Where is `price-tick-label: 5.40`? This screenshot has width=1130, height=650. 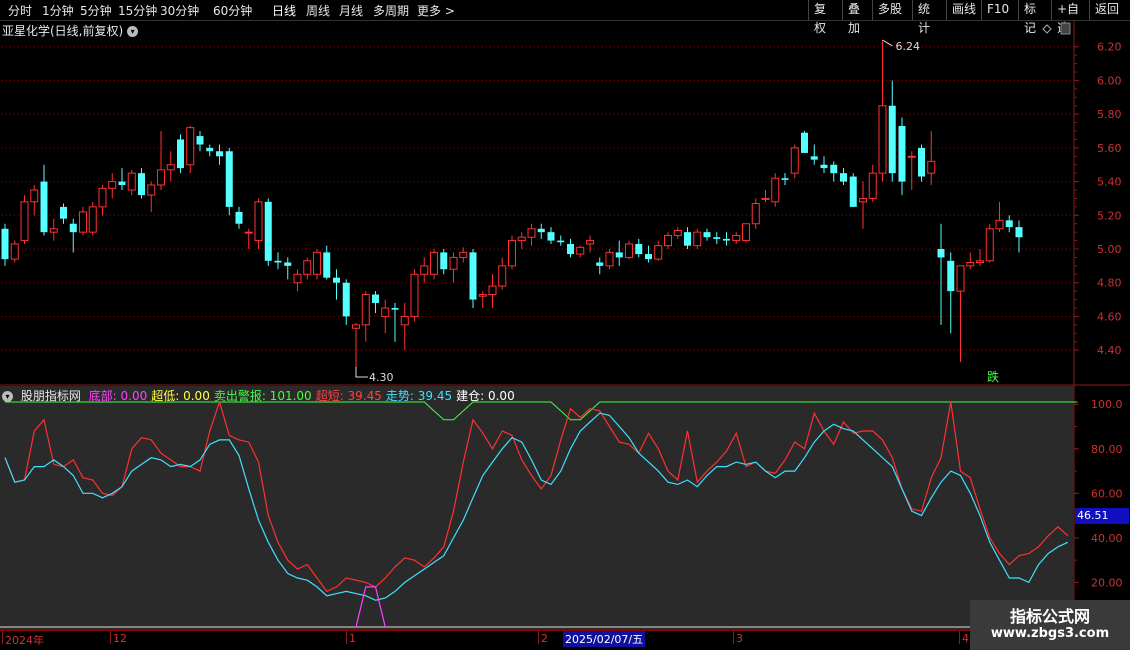 price-tick-label: 5.40 is located at coordinates (1109, 182).